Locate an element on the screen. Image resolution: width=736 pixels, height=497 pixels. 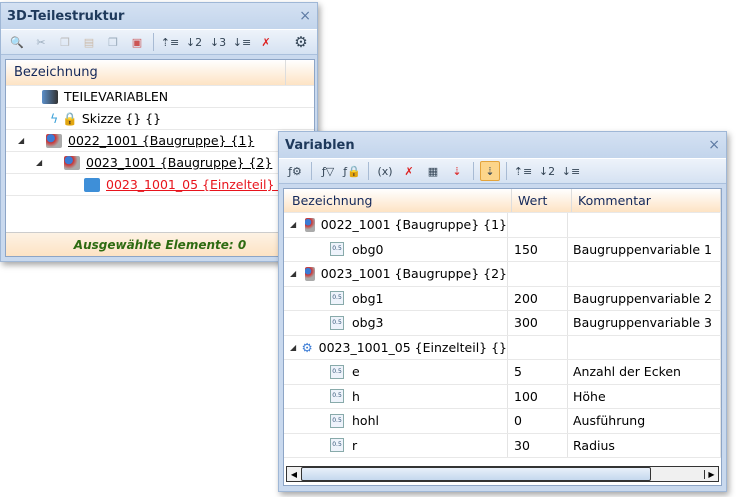
scroll-thumb is located at coordinates (476, 474).